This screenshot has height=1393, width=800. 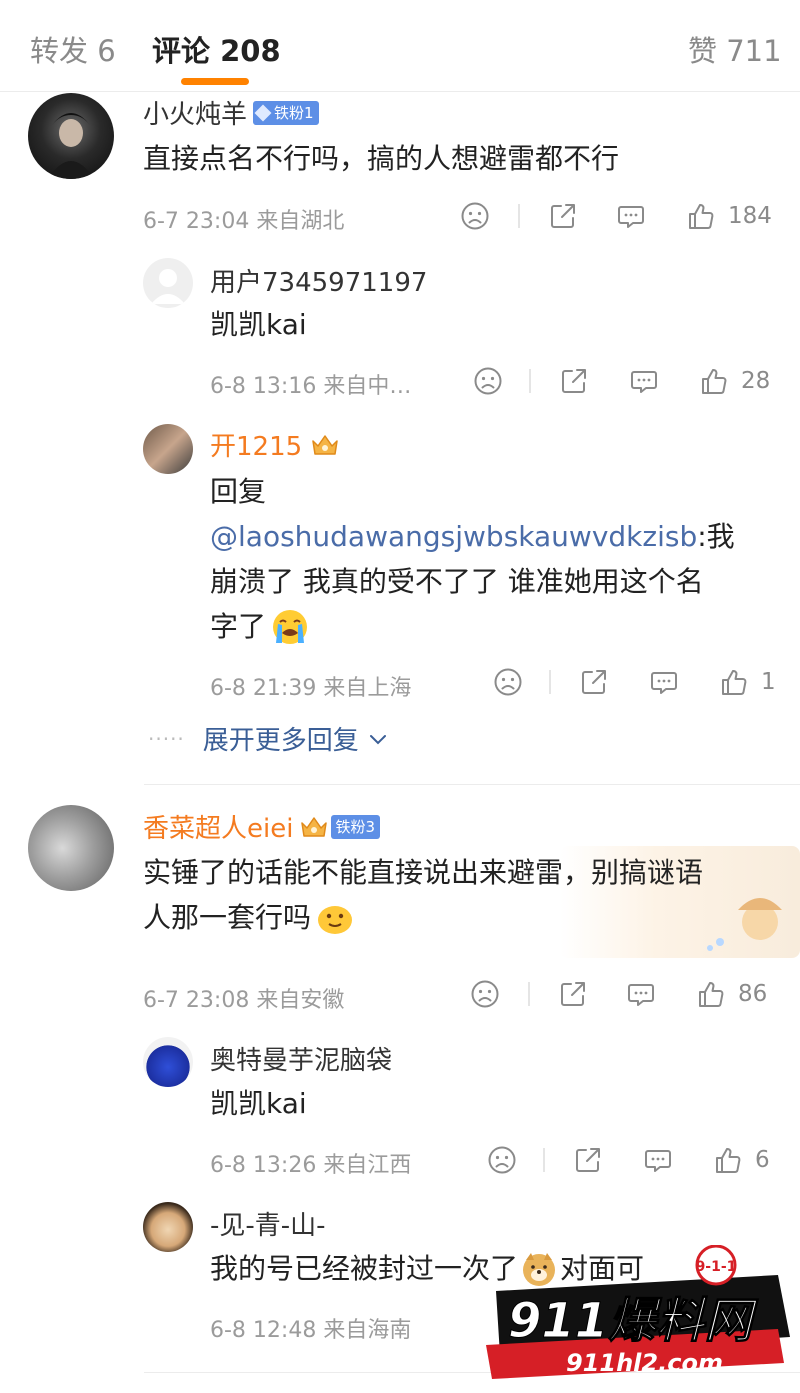 What do you see at coordinates (756, 381) in the screenshot?
I see `like-count: 28` at bounding box center [756, 381].